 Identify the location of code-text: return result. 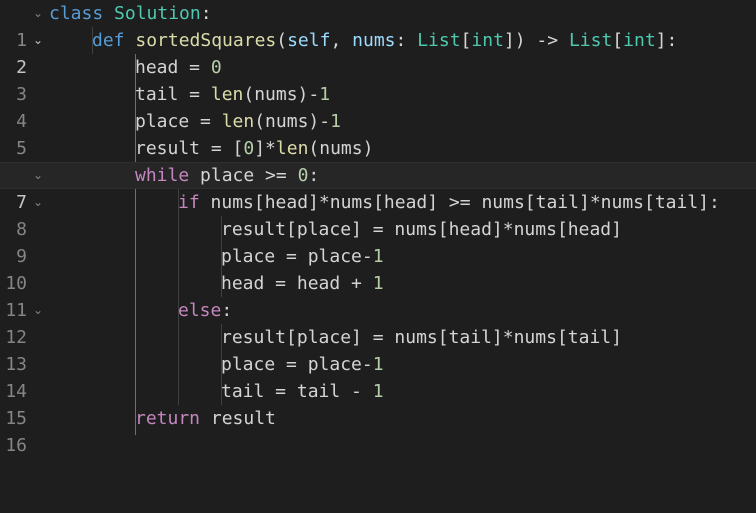
(205, 418).